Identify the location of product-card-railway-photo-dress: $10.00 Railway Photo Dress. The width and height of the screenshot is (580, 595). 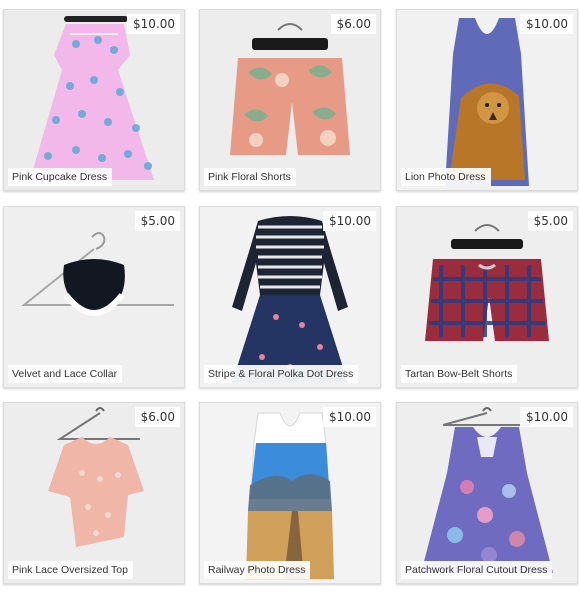
(290, 493).